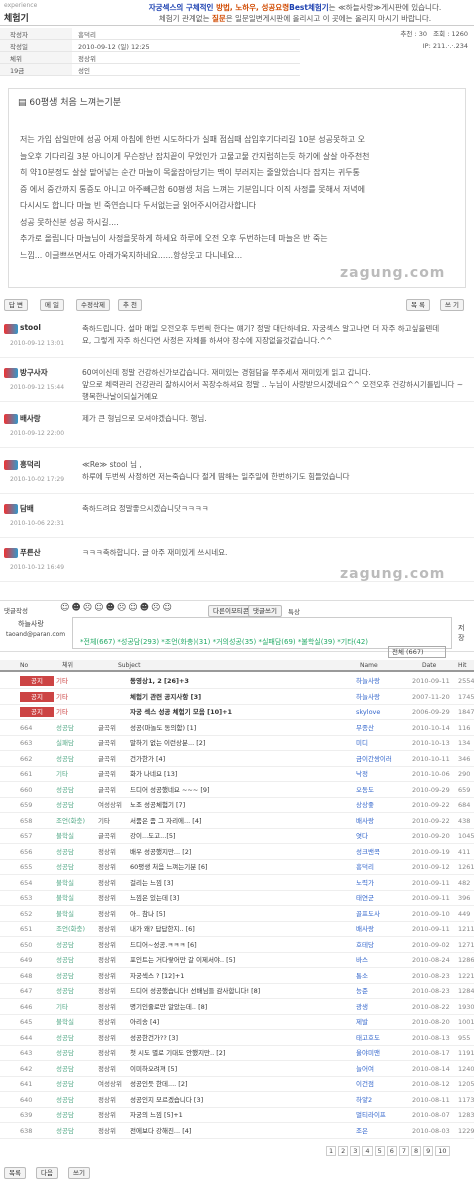  I want to click on table-row: 654 불학실 정상위 걸리는 느낌 [3] 노력가 2010-09-11 482, so click(237, 883).